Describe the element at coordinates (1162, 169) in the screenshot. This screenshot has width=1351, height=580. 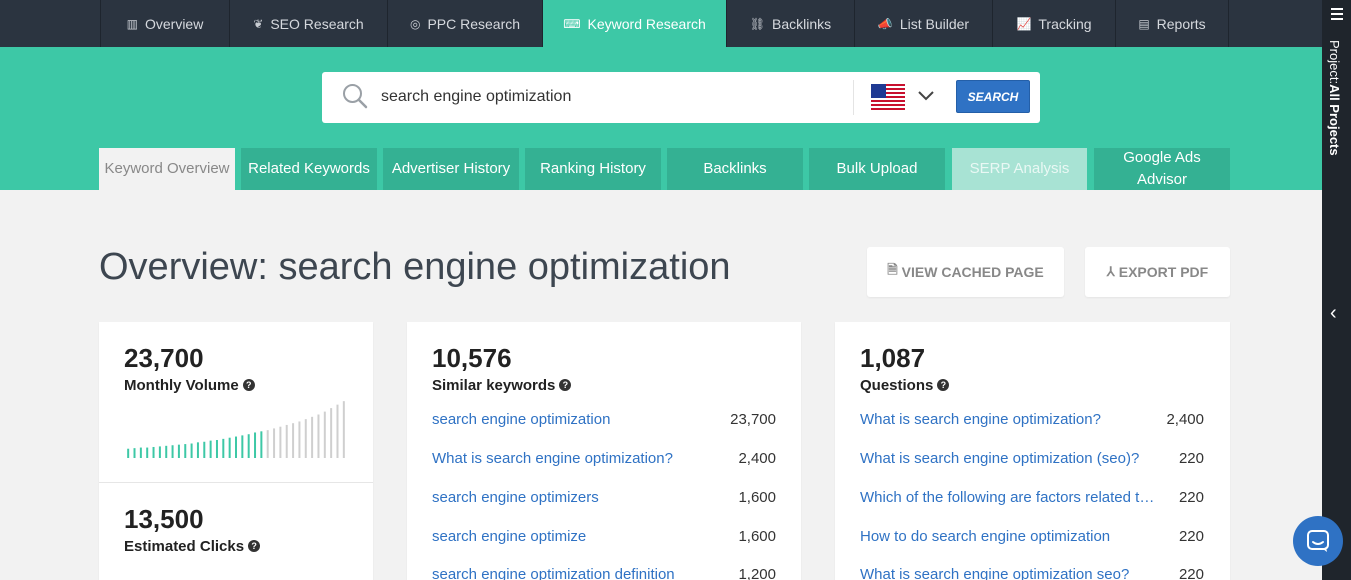
I see `tab-google-ads-advisor: Google Ads Advisor` at that location.